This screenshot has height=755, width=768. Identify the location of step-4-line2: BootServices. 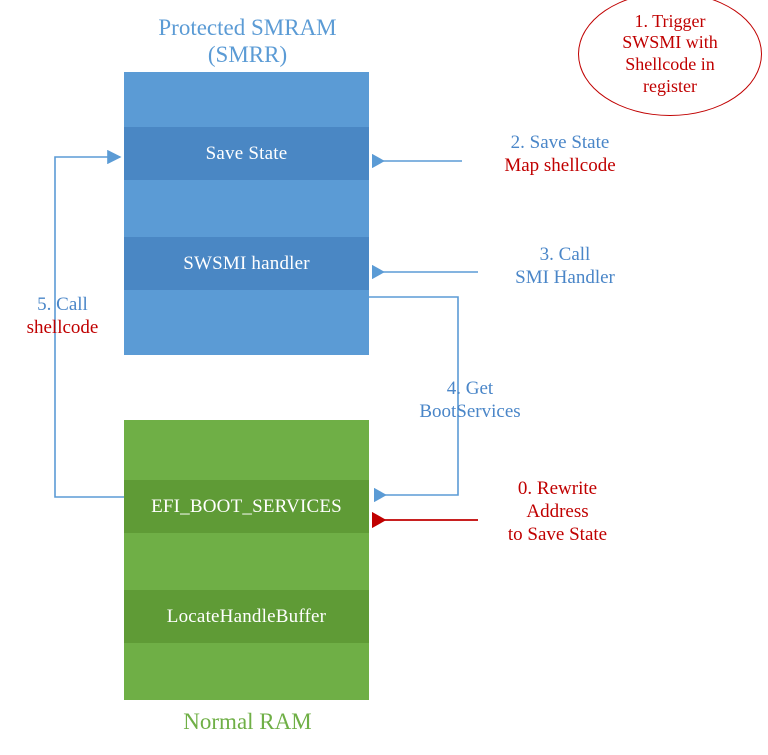
(470, 411).